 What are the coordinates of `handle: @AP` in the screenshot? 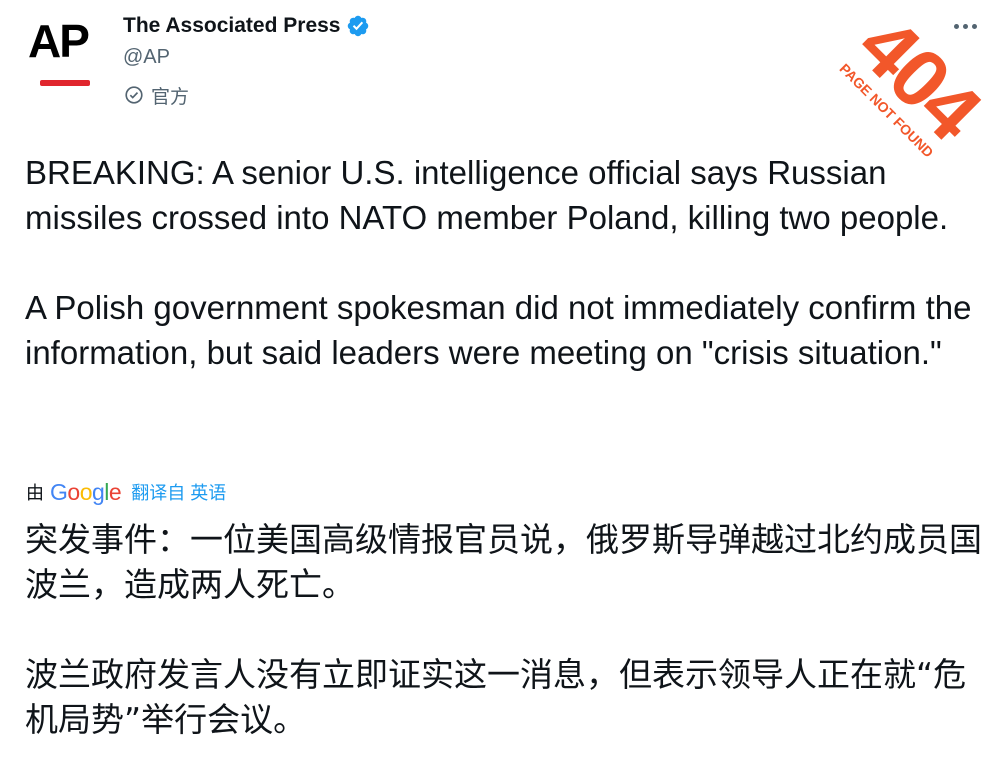 It's located at (246, 59).